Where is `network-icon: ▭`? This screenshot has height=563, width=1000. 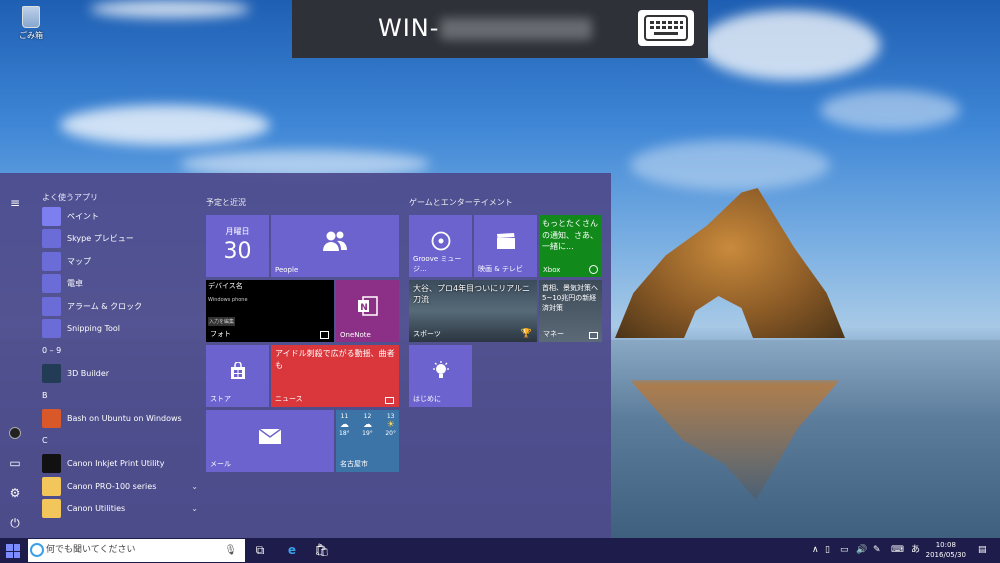
network-icon: ▭ is located at coordinates (844, 550).